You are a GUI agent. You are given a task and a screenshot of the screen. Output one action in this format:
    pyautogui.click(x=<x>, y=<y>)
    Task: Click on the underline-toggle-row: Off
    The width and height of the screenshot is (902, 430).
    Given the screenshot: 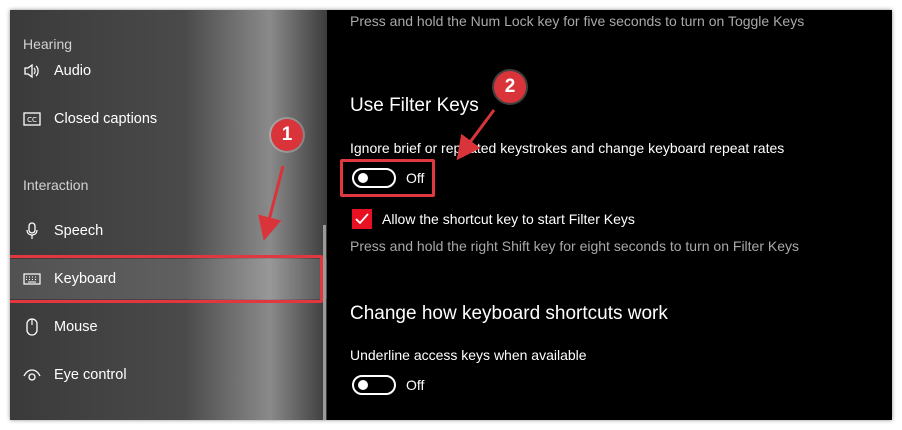 What is the action you would take?
    pyautogui.click(x=388, y=385)
    